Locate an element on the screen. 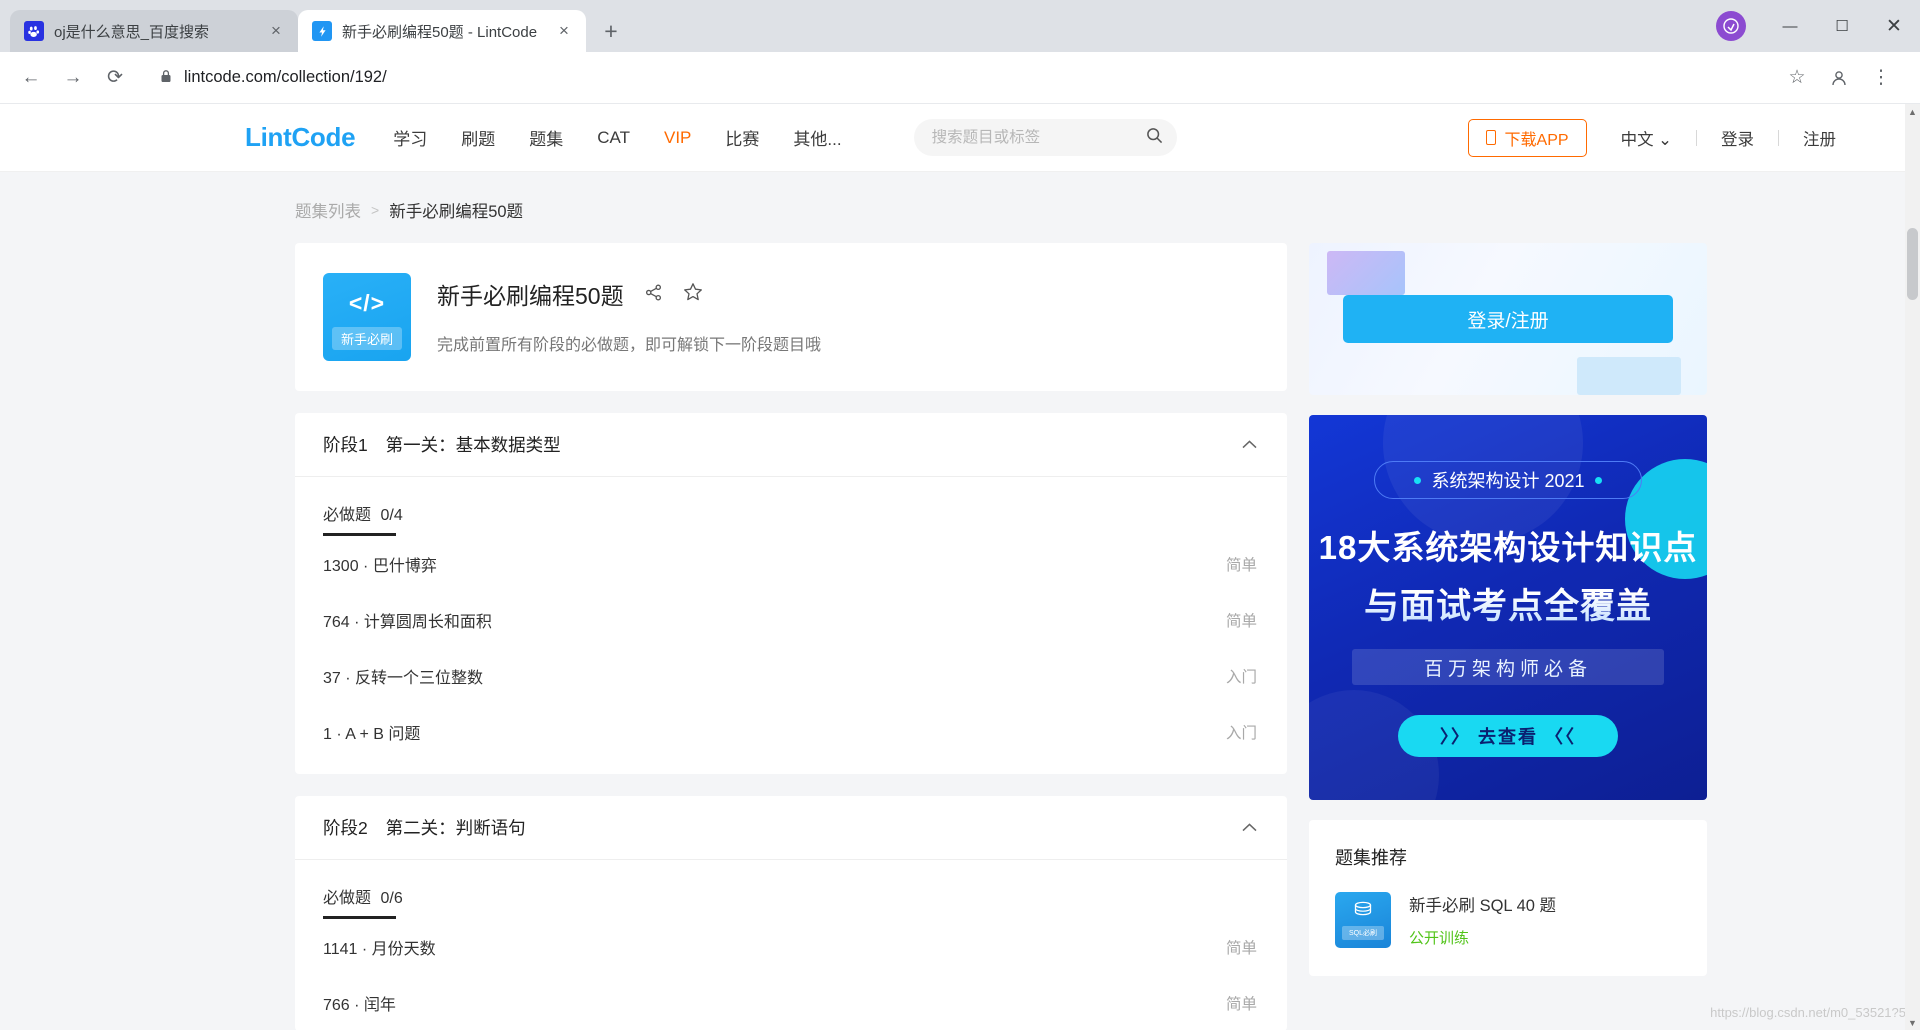 The height and width of the screenshot is (1030, 1920). difficulty-badge: 入门 is located at coordinates (1241, 677).